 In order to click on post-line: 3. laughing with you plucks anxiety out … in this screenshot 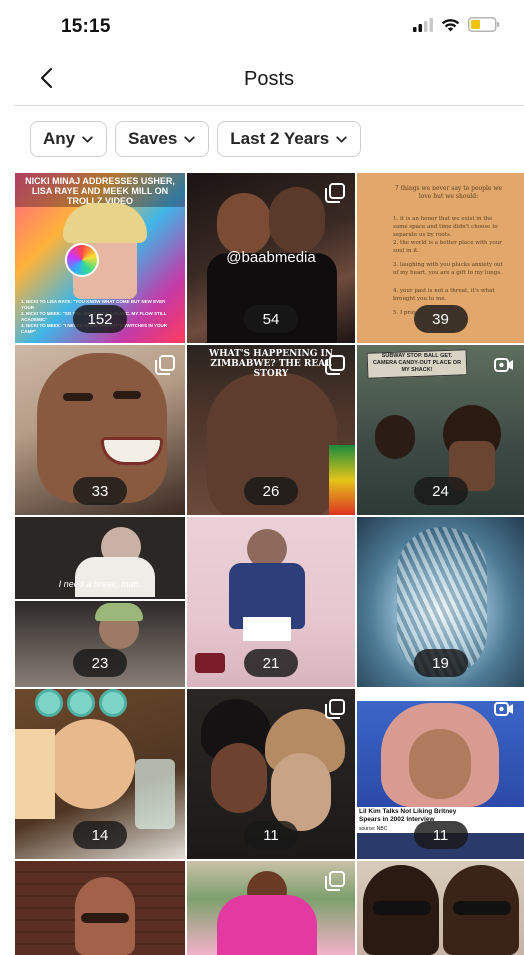, I will do `click(448, 269)`.